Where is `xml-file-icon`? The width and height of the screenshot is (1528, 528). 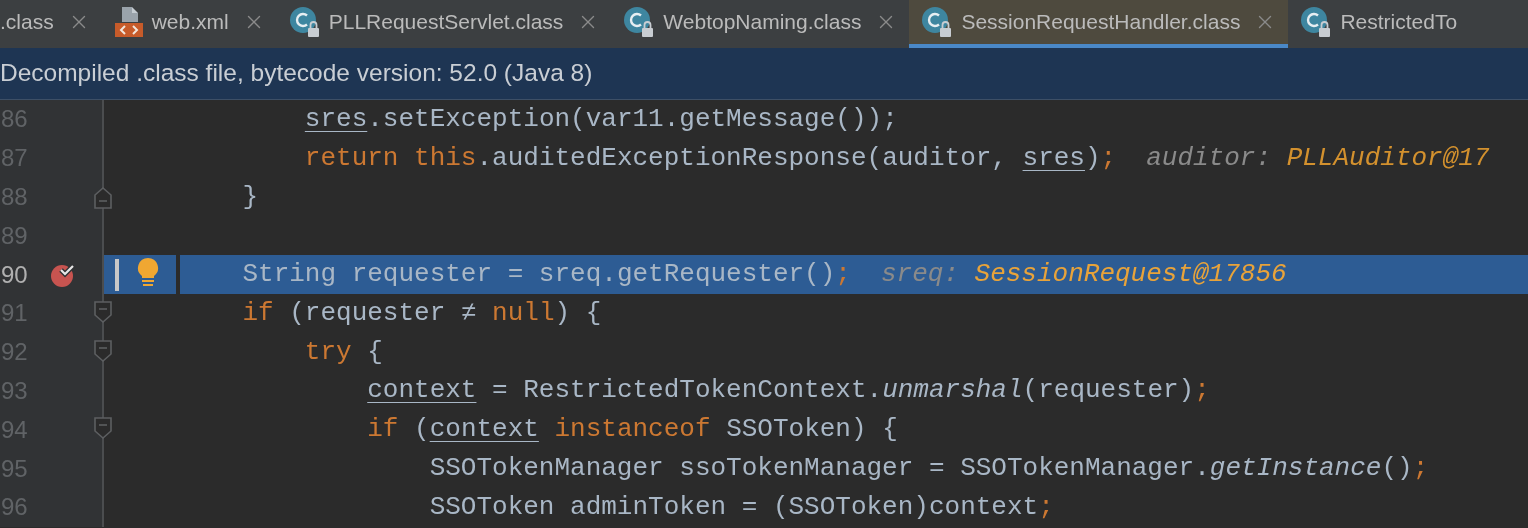 xml-file-icon is located at coordinates (128, 22).